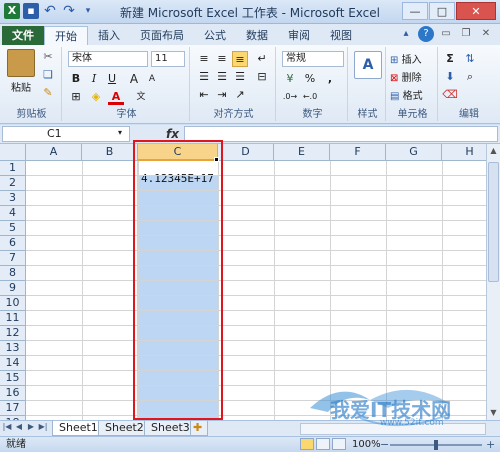 This screenshot has height=452, width=500. What do you see at coordinates (413, 58) in the screenshot?
I see `insert-cells-button: ⊞ 插入` at bounding box center [413, 58].